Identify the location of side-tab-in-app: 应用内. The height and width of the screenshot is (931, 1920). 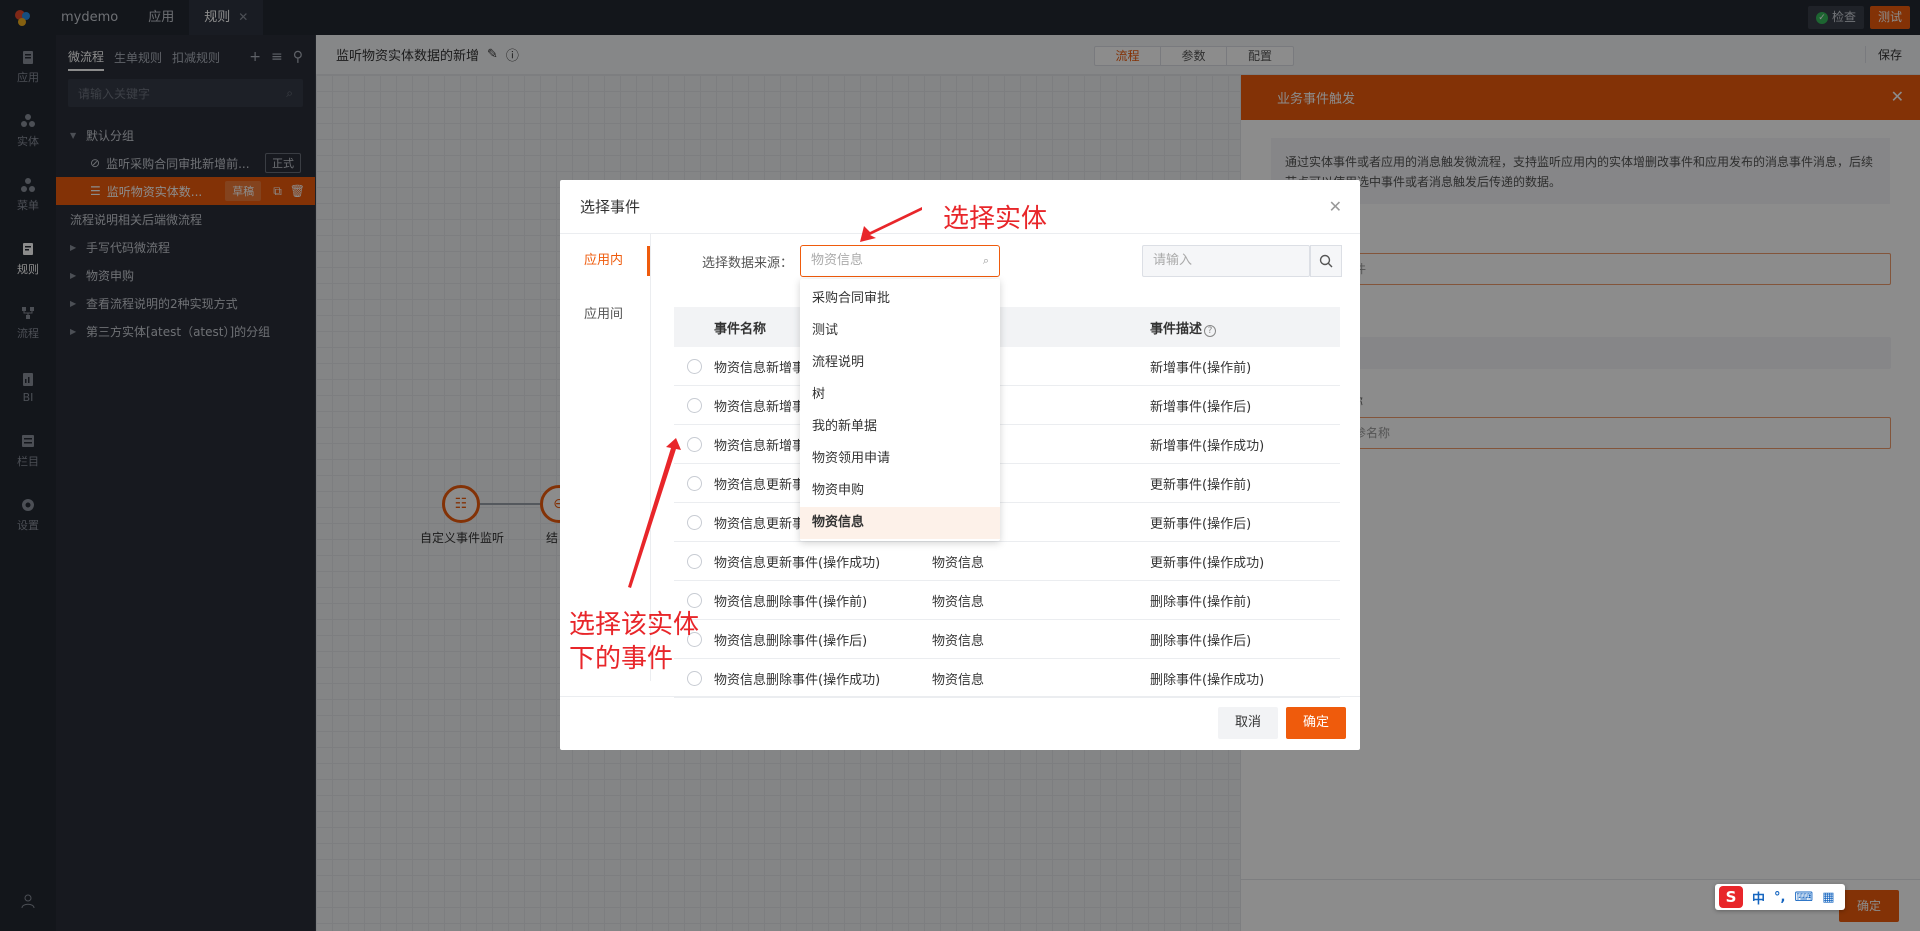
(605, 261).